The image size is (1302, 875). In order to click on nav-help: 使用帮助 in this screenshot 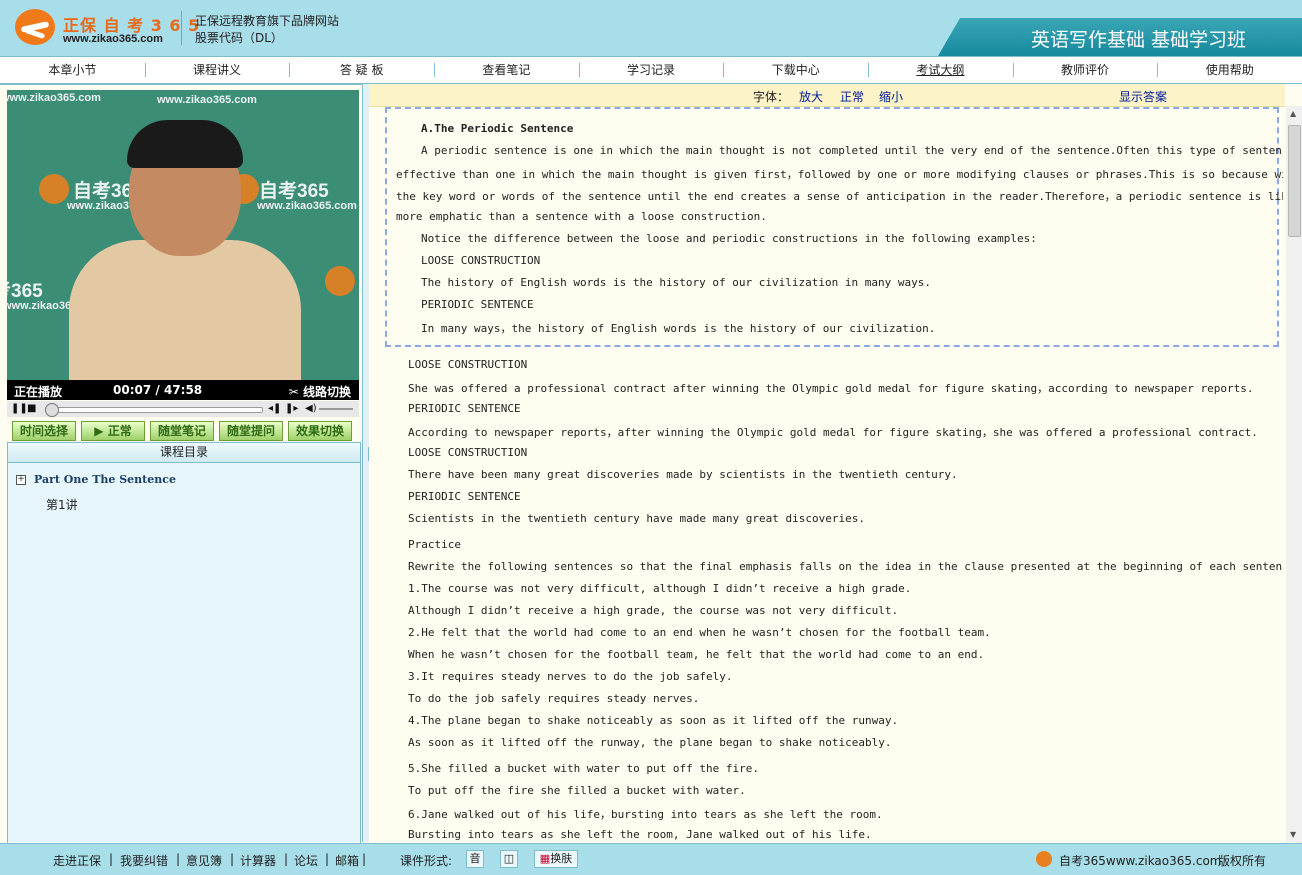, I will do `click(1229, 70)`.